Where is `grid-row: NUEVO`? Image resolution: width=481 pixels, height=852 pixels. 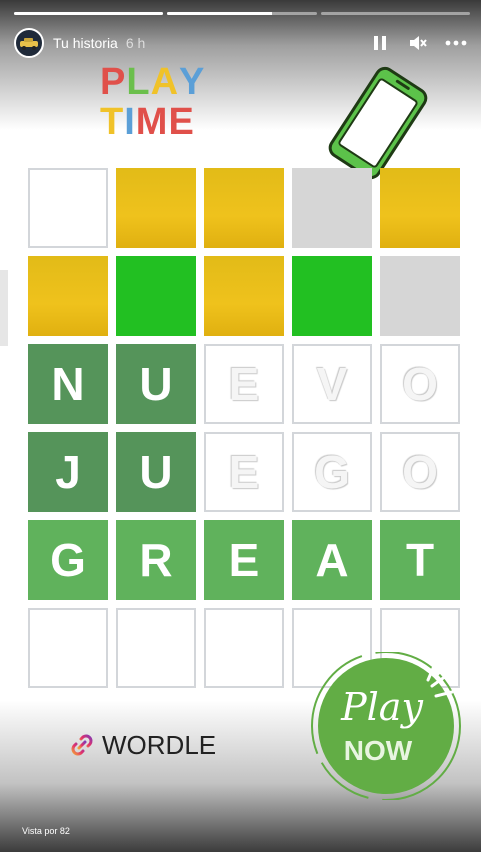
grid-row: NUEVO is located at coordinates (246, 384).